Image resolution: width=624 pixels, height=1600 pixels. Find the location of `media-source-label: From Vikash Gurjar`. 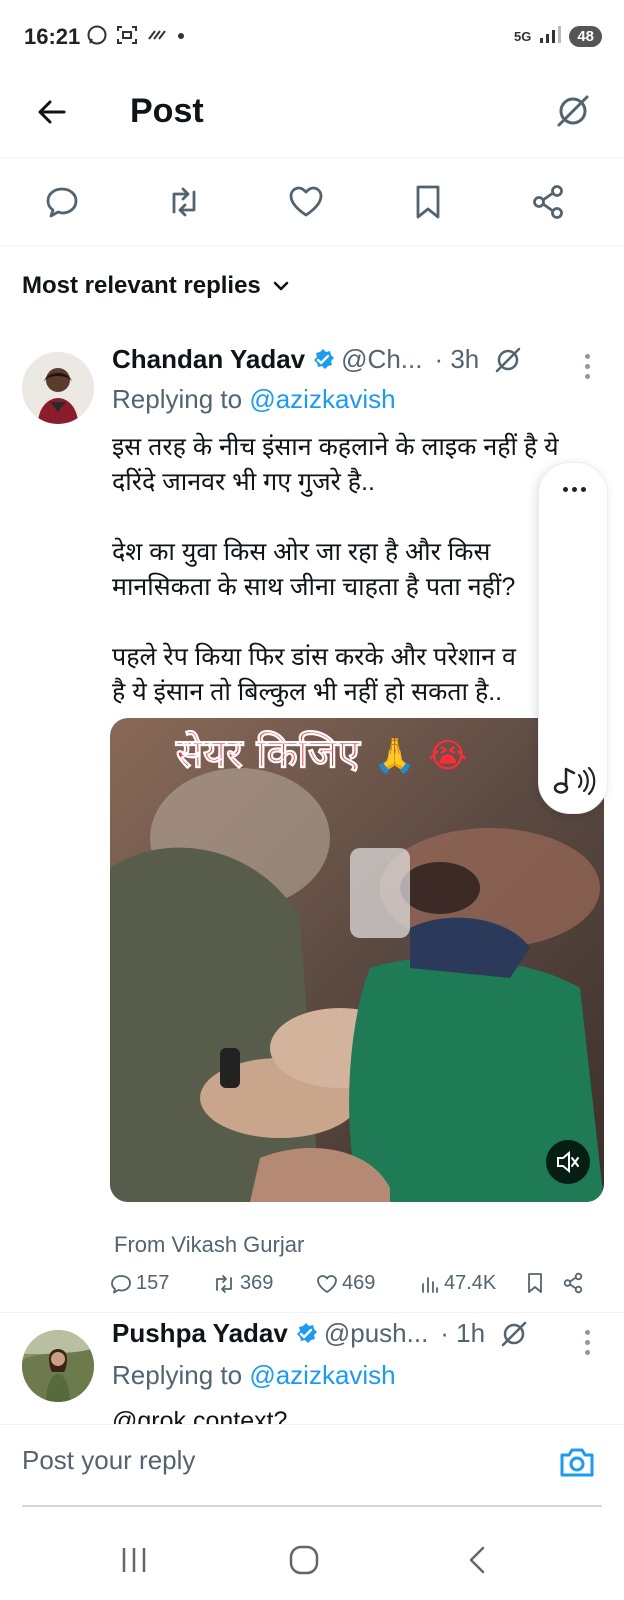

media-source-label: From Vikash Gurjar is located at coordinates (209, 1245).